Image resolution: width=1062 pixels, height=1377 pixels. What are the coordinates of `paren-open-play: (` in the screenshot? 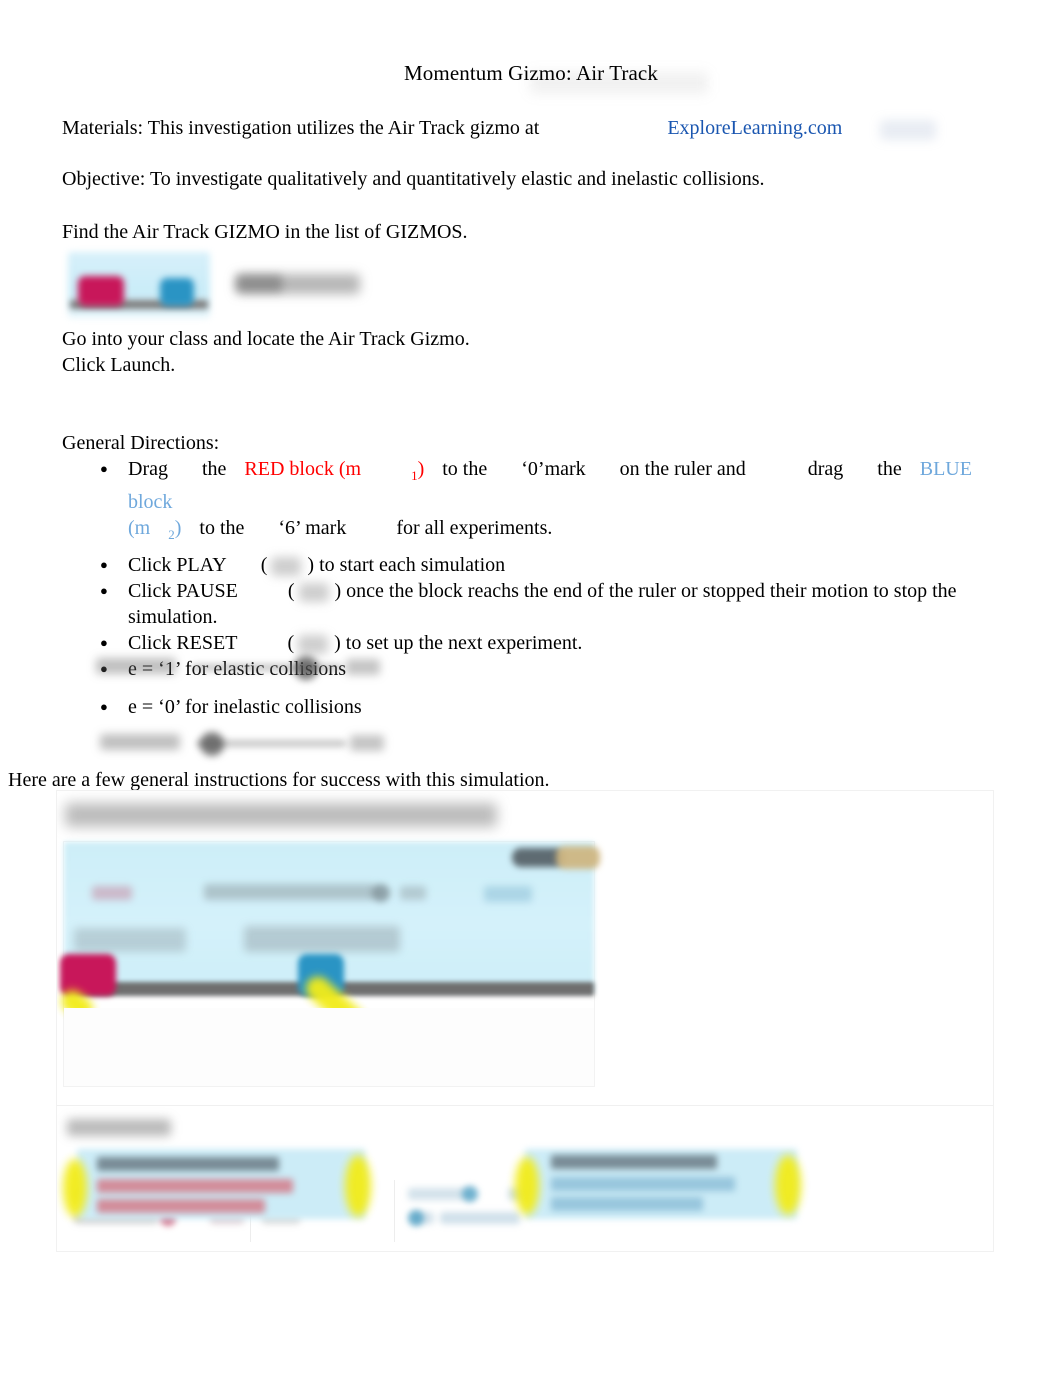 It's located at (264, 565).